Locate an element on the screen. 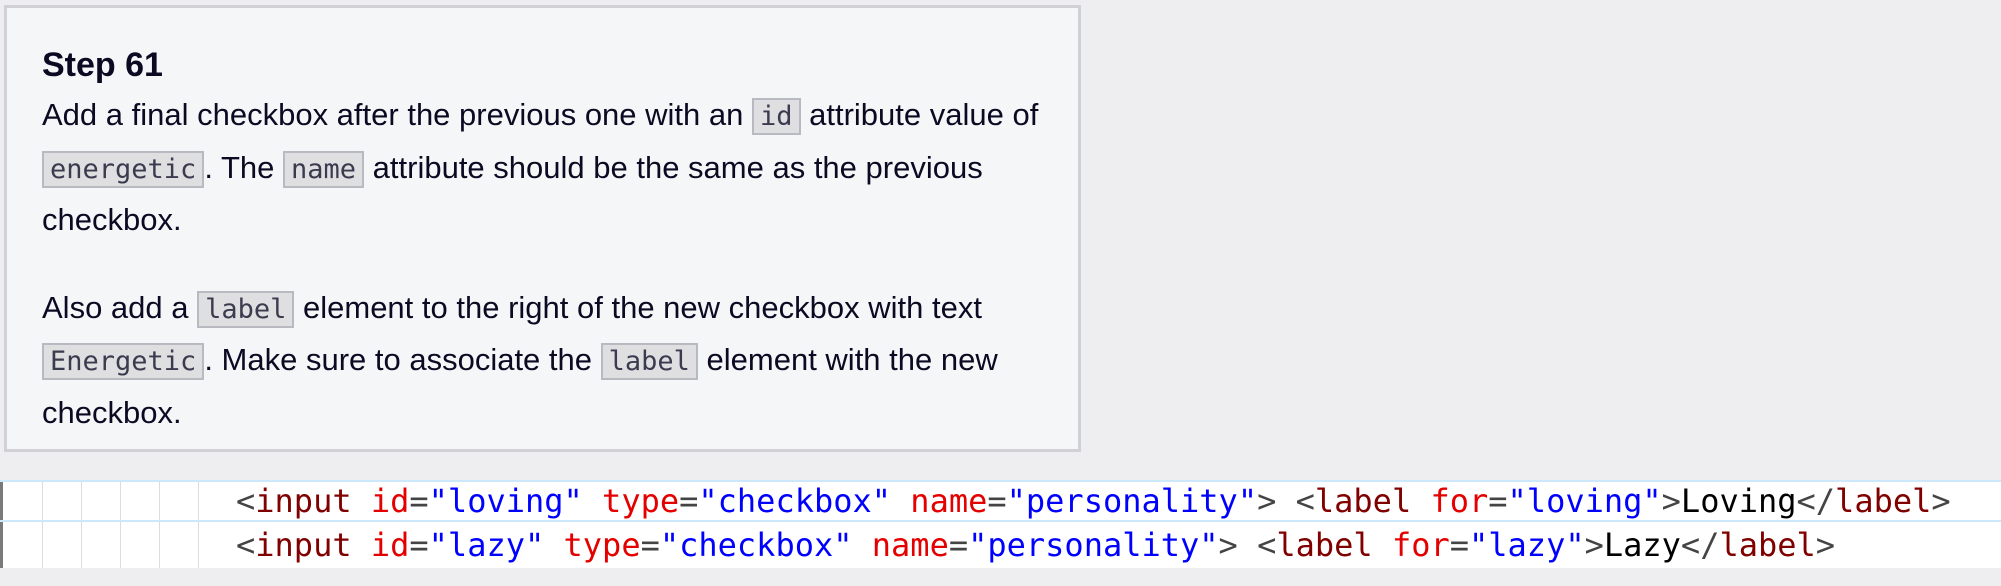 The width and height of the screenshot is (2001, 586). step-title: Step 61 is located at coordinates (102, 65).